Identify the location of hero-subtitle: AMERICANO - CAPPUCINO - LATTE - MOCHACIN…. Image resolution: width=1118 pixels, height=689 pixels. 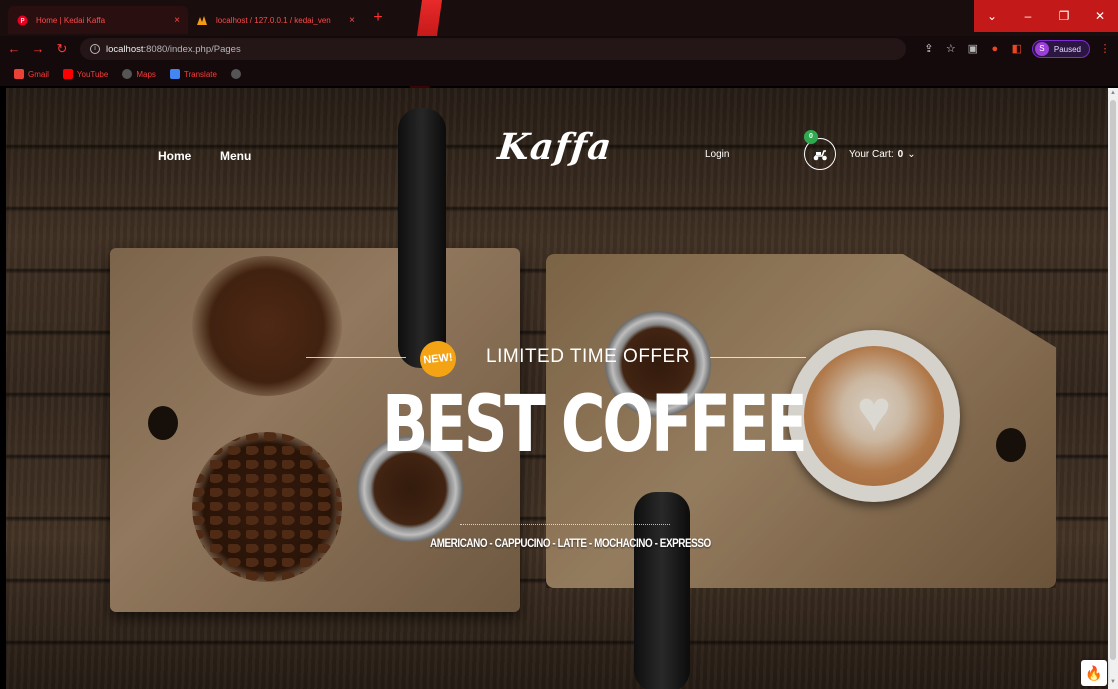
(570, 544).